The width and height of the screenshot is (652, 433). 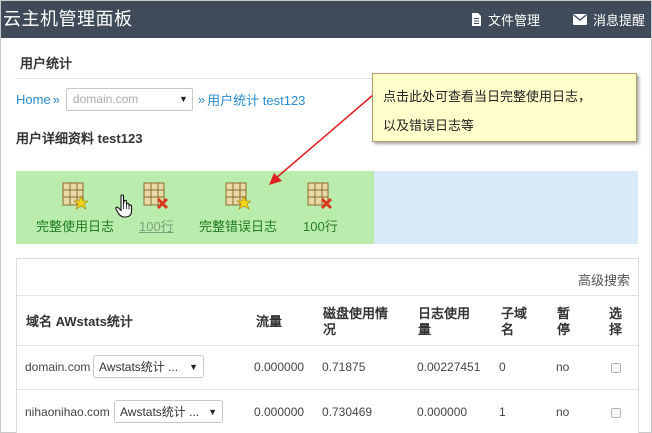 What do you see at coordinates (604, 279) in the screenshot?
I see `advanced-search-link: 高级搜索` at bounding box center [604, 279].